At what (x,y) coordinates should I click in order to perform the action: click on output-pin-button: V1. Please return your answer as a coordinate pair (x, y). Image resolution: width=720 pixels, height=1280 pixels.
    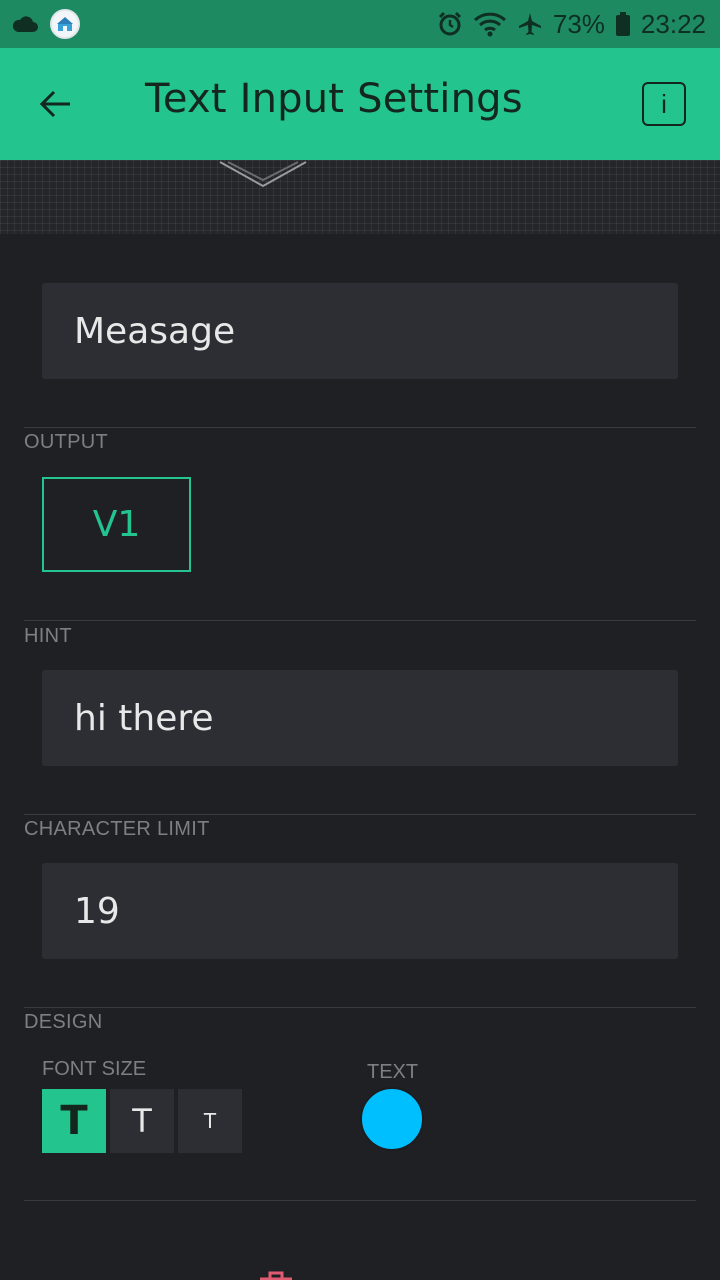
    Looking at the image, I should click on (116, 524).